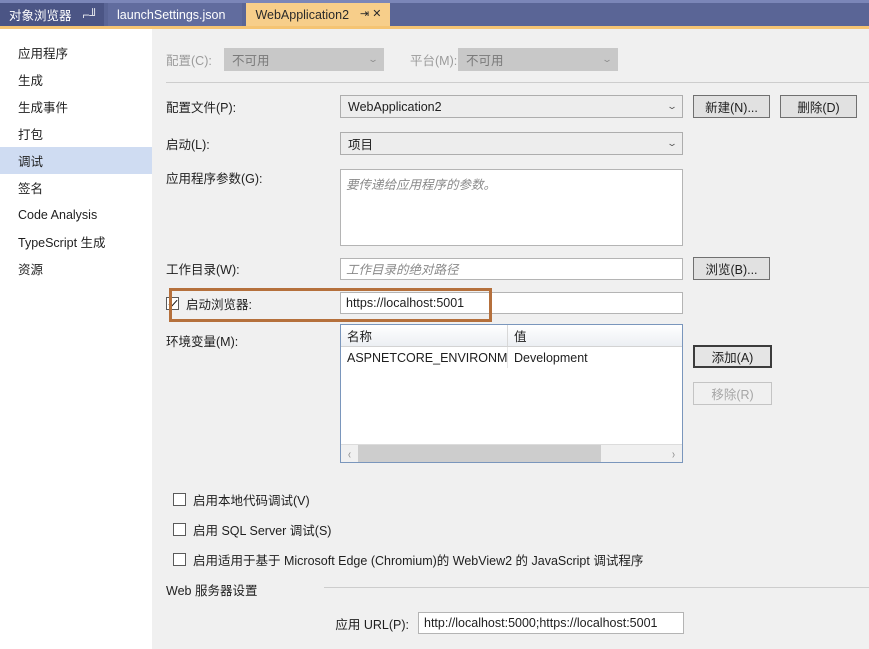 This screenshot has width=869, height=649. Describe the element at coordinates (76, 52) in the screenshot. I see `sidebar-item-application: 应用程序` at that location.